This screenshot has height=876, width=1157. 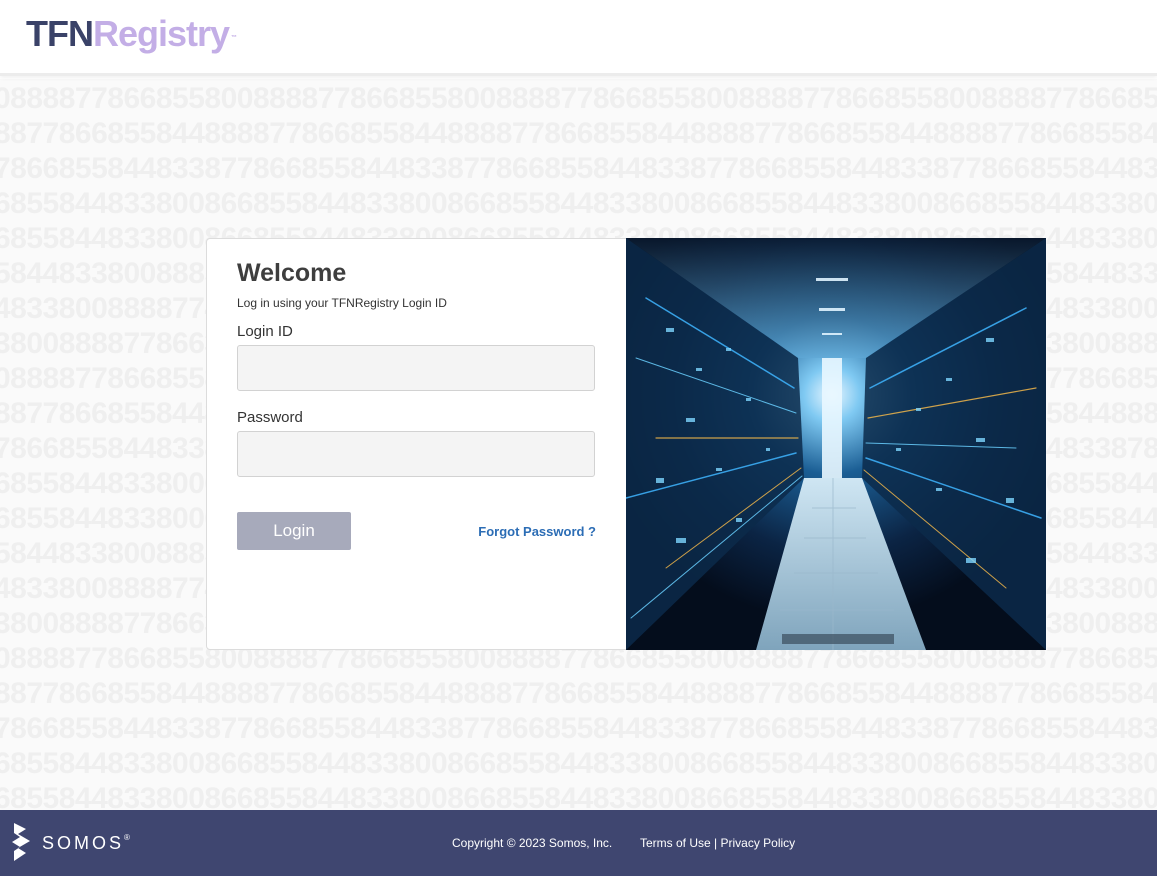 I want to click on login-button: Login, so click(x=294, y=531).